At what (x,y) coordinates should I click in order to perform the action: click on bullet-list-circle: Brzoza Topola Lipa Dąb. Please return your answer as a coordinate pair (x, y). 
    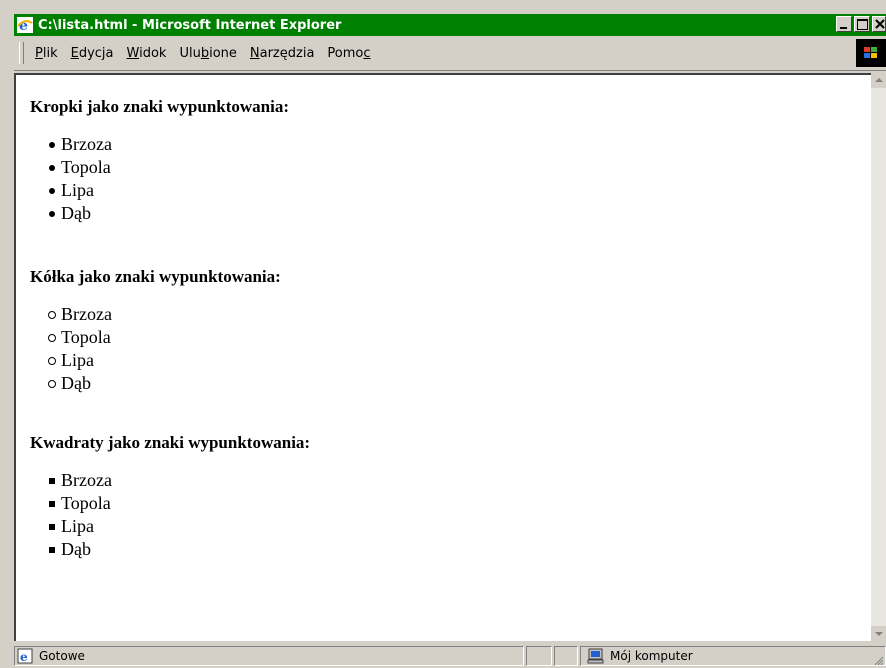
    Looking at the image, I should click on (71, 349).